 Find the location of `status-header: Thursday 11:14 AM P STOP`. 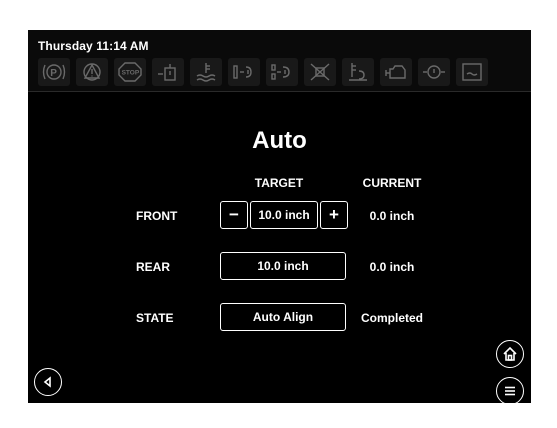

status-header: Thursday 11:14 AM P STOP is located at coordinates (279, 61).